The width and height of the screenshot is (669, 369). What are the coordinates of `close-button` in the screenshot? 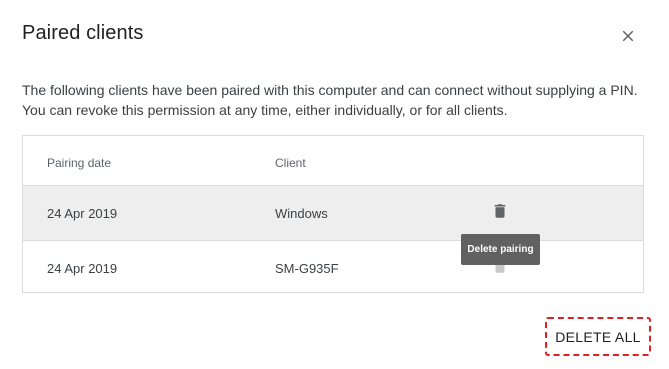 It's located at (628, 36).